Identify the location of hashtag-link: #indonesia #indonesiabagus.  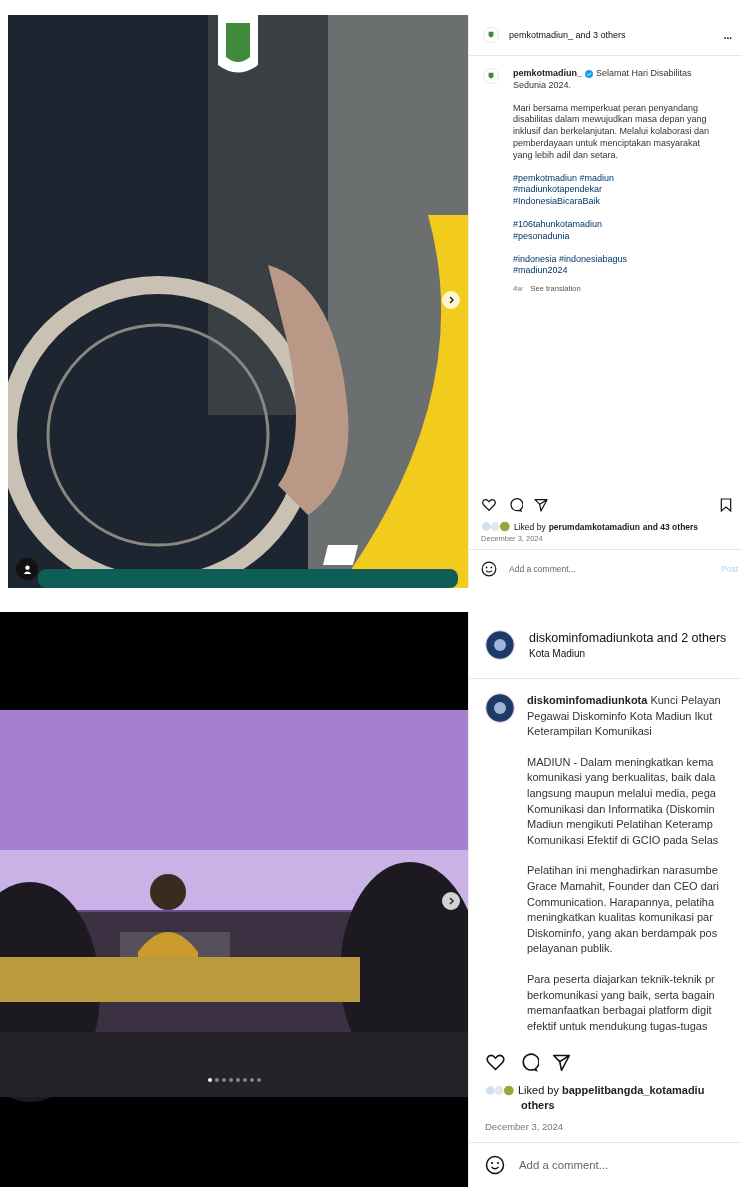
(611, 259).